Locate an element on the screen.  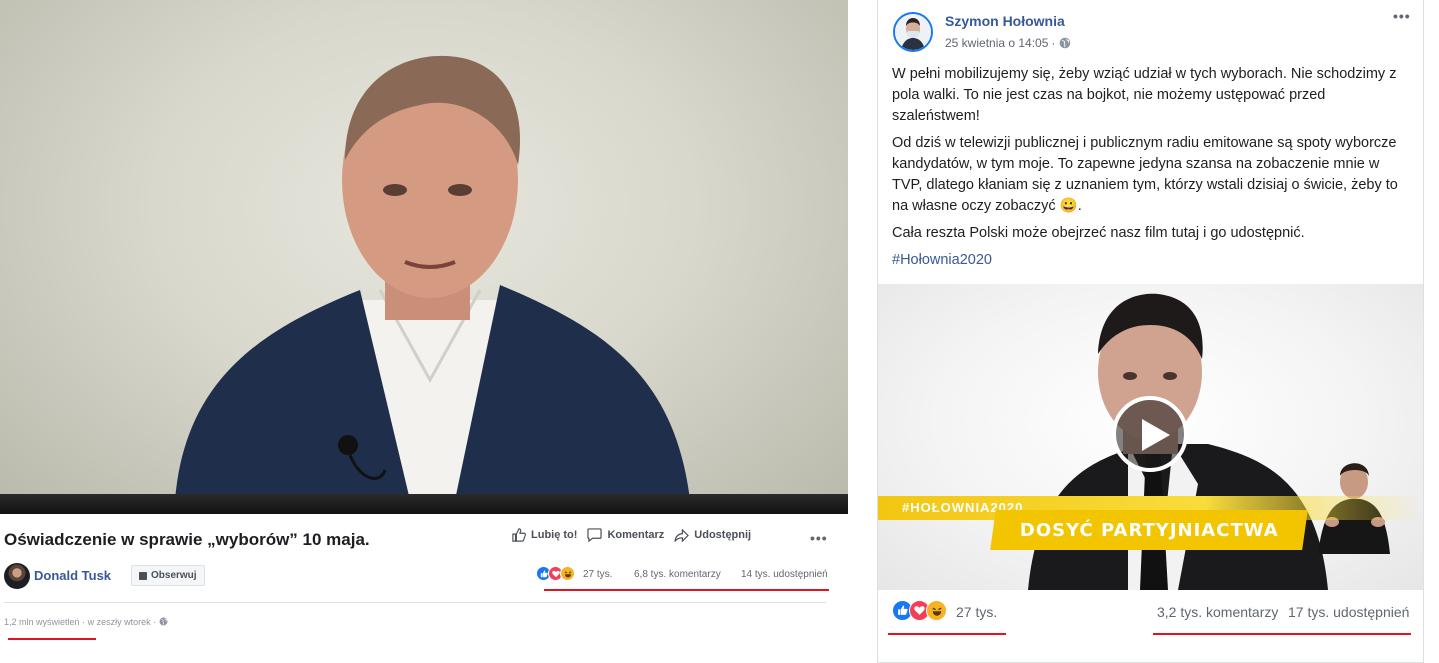
post-time: w zeszły wtorek is located at coordinates (119, 622).